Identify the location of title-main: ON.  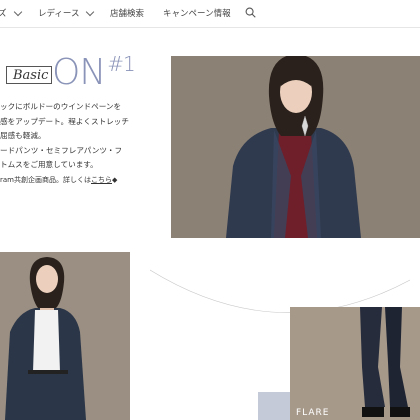
(79, 72).